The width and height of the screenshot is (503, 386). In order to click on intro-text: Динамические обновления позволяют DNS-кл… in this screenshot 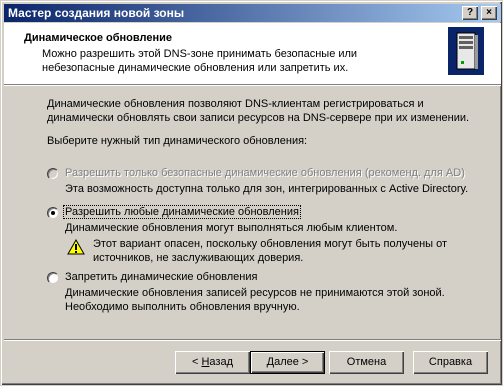, I will do `click(258, 111)`.